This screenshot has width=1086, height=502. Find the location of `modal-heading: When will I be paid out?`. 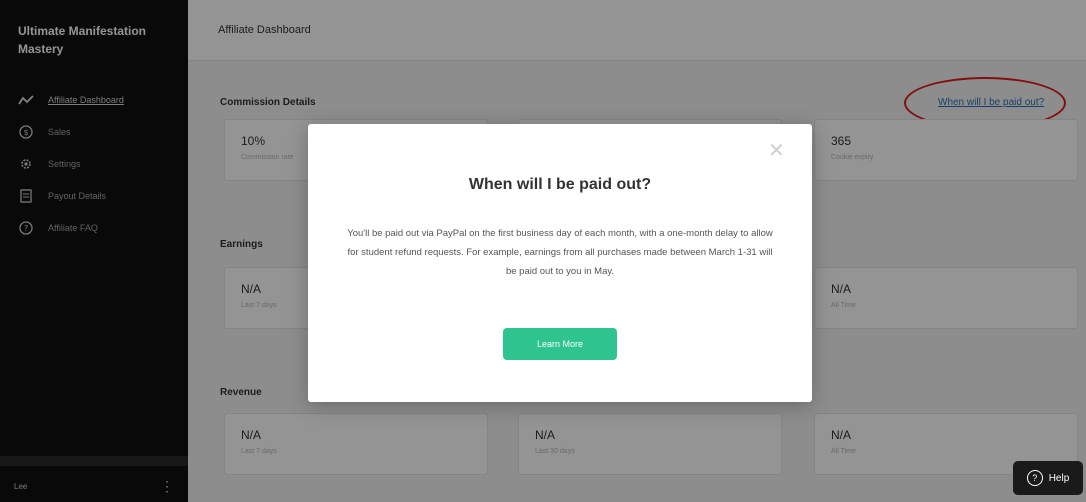

modal-heading: When will I be paid out? is located at coordinates (560, 184).